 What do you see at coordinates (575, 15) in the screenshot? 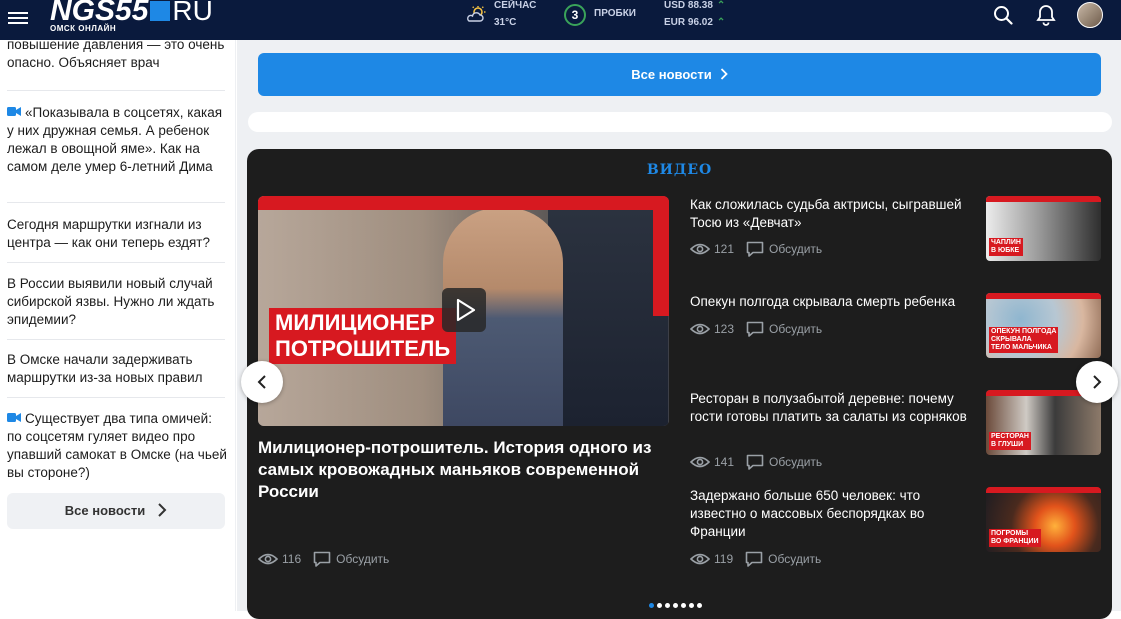
I see `traffic-score: 3` at bounding box center [575, 15].